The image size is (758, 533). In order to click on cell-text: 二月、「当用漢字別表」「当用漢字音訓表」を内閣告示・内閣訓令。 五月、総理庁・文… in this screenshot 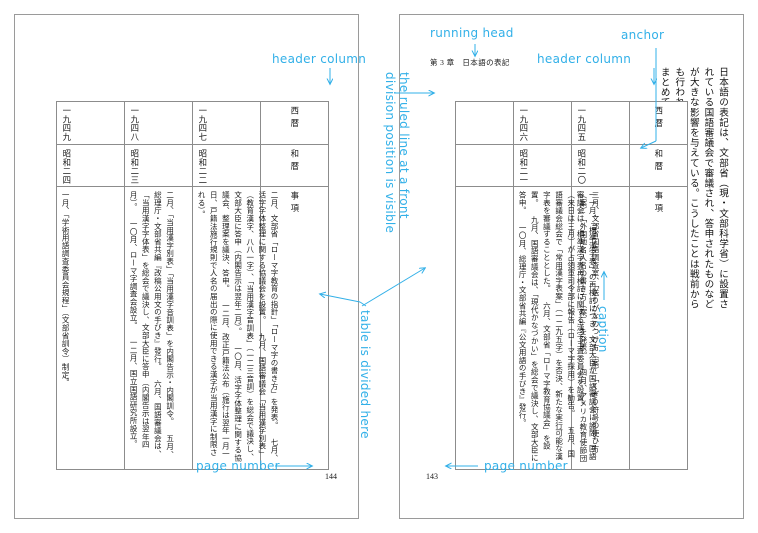, I will do `click(152, 325)`.